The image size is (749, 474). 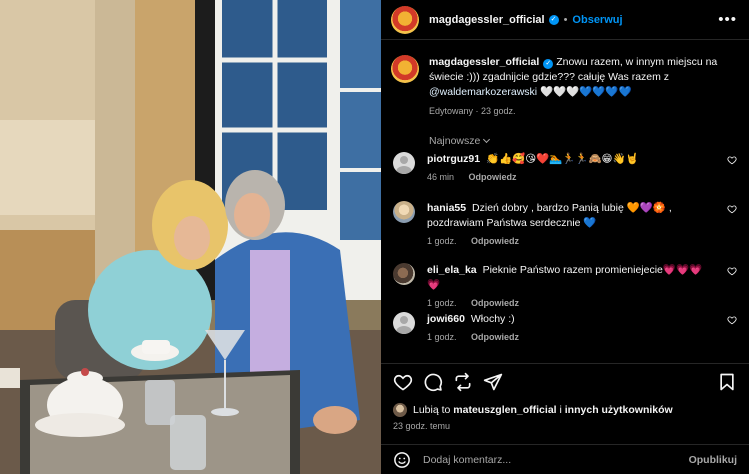 What do you see at coordinates (484, 62) in the screenshot?
I see `caption-username: magdagessler_official` at bounding box center [484, 62].